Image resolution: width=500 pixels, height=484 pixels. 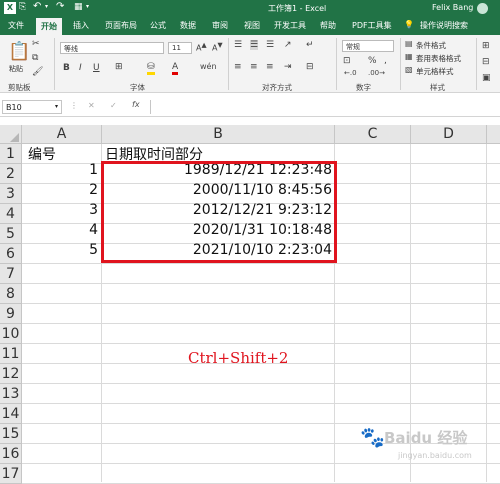 I want to click on row-header-3: 3, so click(x=11, y=194).